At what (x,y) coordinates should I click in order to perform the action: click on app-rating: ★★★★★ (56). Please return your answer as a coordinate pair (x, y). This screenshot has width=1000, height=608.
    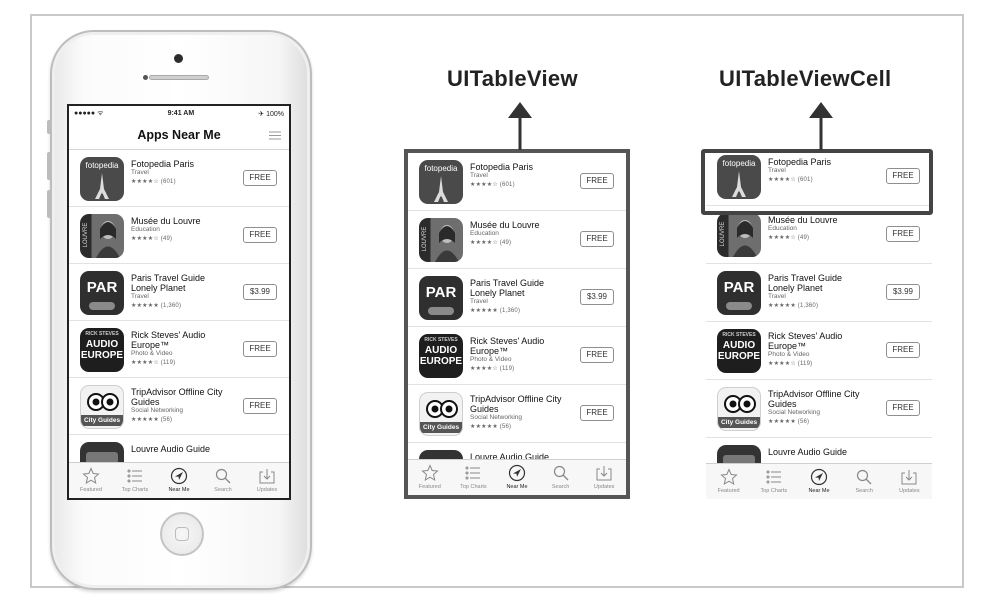
    Looking at the image, I should click on (152, 420).